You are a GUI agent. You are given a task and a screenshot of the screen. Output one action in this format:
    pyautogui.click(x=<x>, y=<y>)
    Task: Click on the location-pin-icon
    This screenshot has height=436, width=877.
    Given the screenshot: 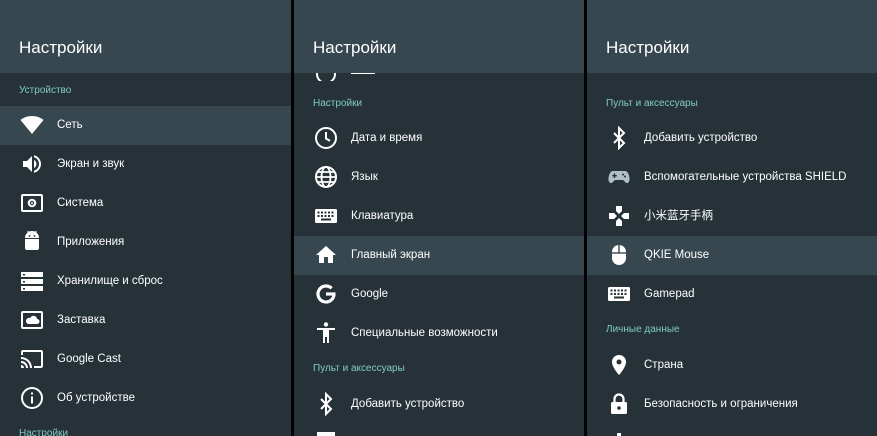 What is the action you would take?
    pyautogui.click(x=619, y=365)
    